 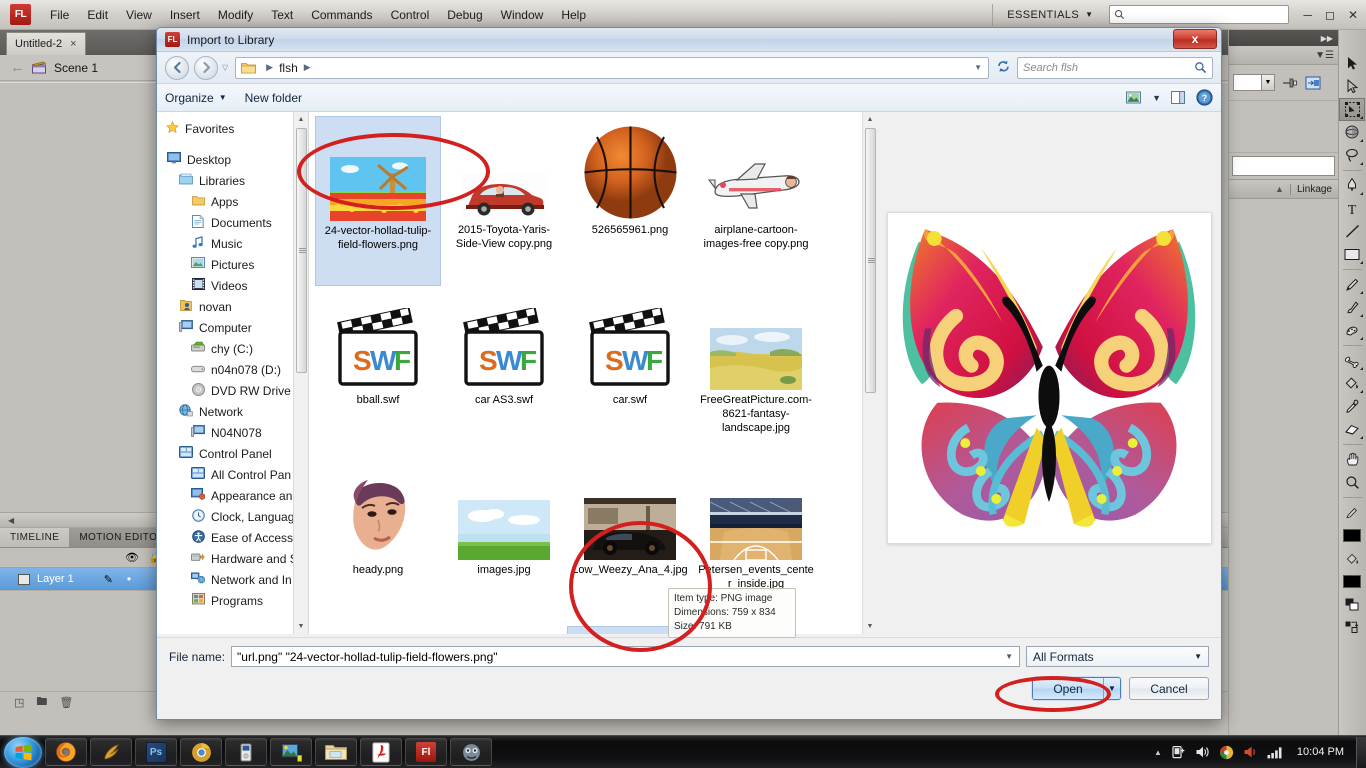 I want to click on line-tool, so click(x=1352, y=231).